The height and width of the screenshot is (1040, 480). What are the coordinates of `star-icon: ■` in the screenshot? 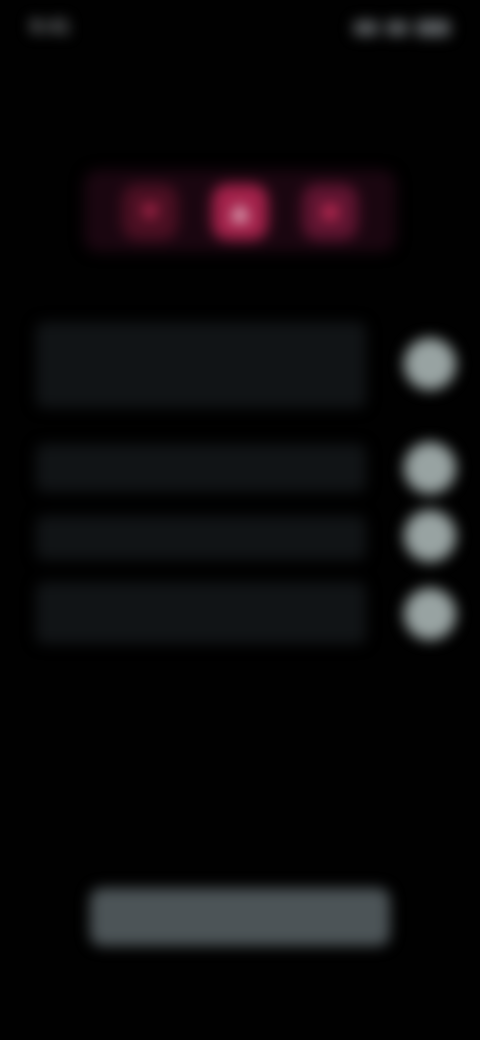 It's located at (330, 212).